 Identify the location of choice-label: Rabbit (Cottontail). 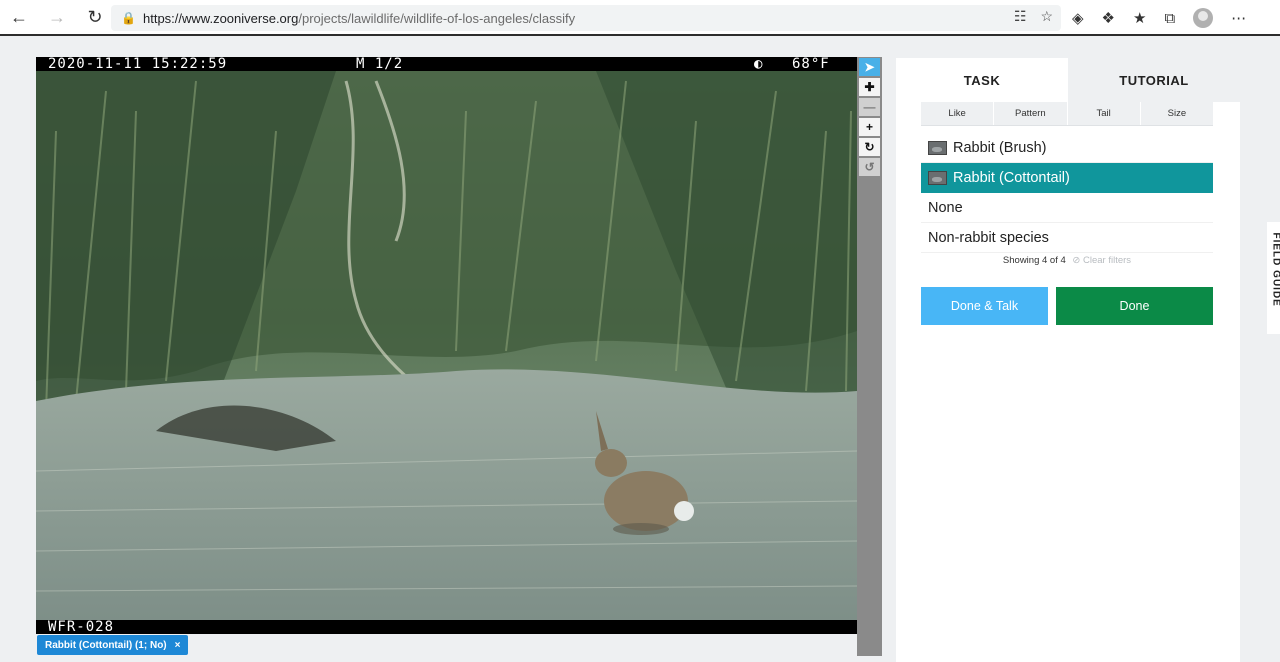
(1011, 178).